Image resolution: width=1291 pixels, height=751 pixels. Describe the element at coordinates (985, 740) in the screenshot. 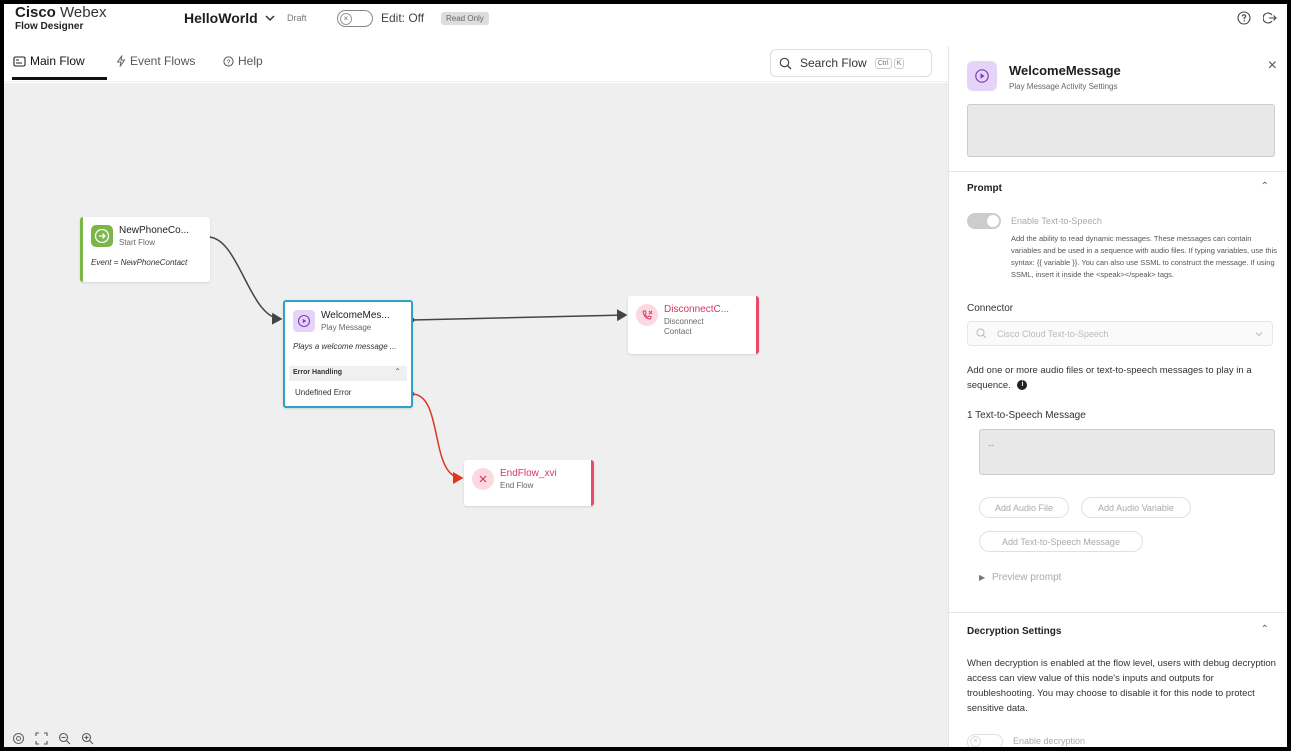

I see `decryption-toggle: ×` at that location.